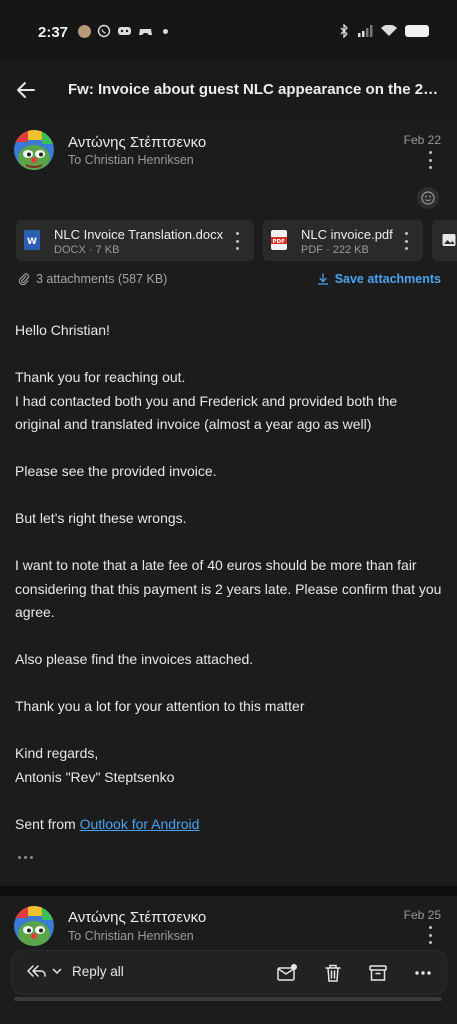 The width and height of the screenshot is (457, 1024). I want to click on pdf-icon: PDF, so click(279, 240).